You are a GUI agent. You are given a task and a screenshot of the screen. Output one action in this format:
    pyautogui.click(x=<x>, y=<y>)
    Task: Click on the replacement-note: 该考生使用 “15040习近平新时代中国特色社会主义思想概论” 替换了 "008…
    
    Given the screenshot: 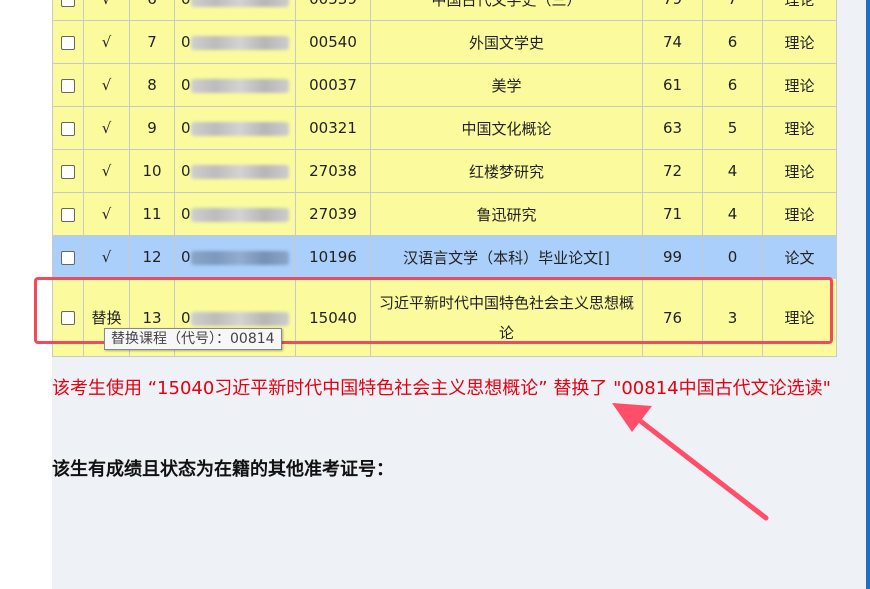 What is the action you would take?
    pyautogui.click(x=441, y=388)
    